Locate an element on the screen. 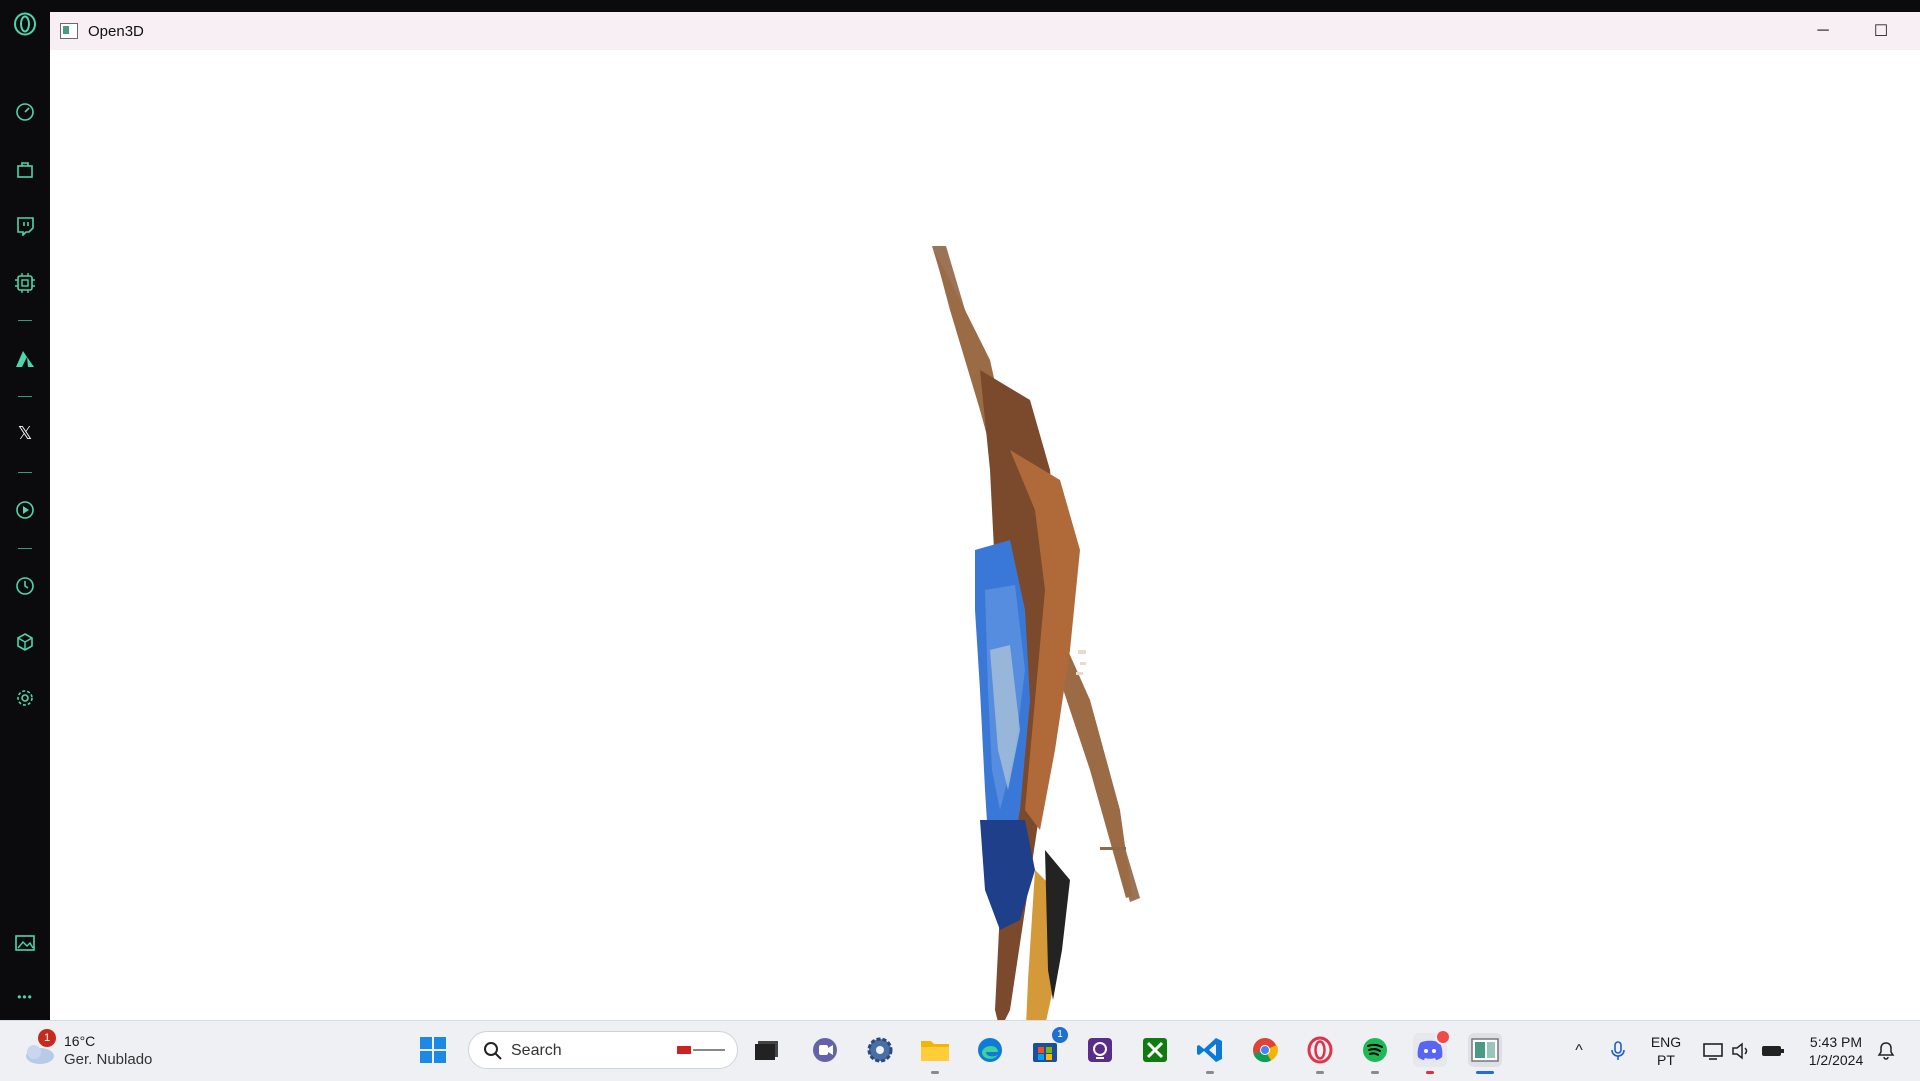 This screenshot has height=1081, width=1920. language-indicator: ENG PT is located at coordinates (1666, 1051).